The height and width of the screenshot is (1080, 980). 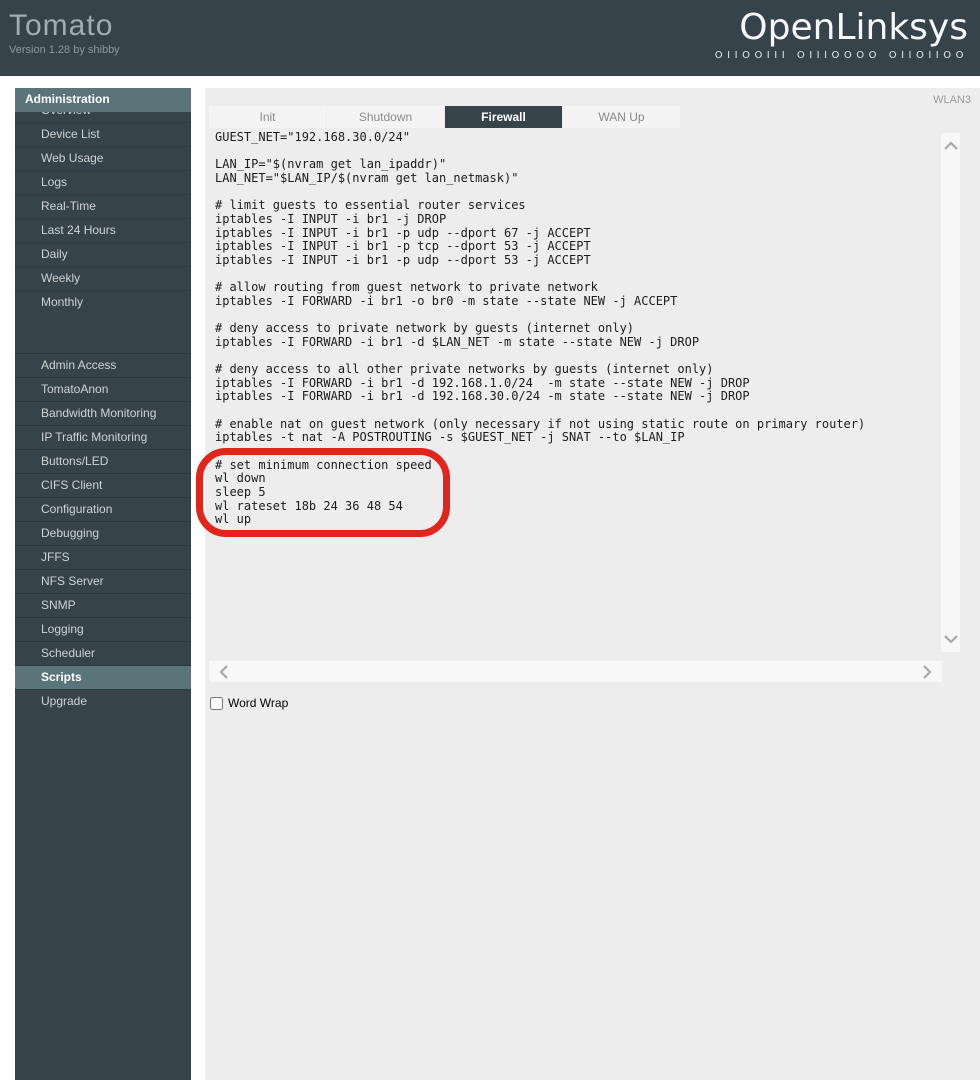 What do you see at coordinates (103, 461) in the screenshot?
I see `sidebar-item-buttons-led: Buttons/LED` at bounding box center [103, 461].